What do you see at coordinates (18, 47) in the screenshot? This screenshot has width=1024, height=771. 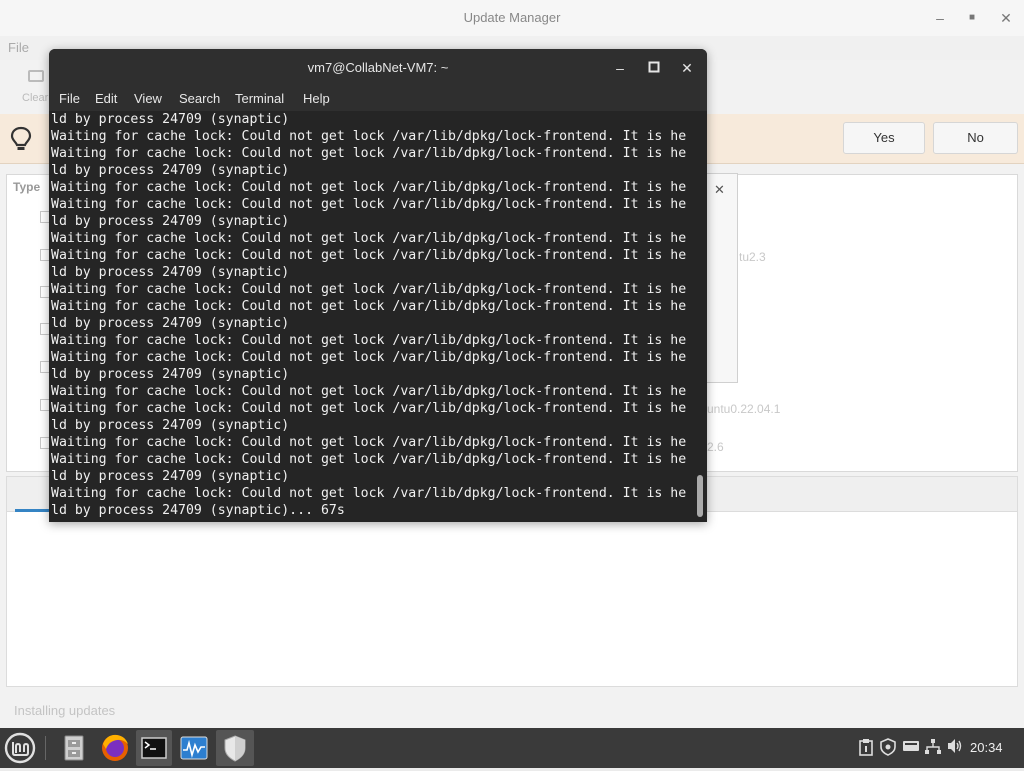 I see `menu-file: File` at bounding box center [18, 47].